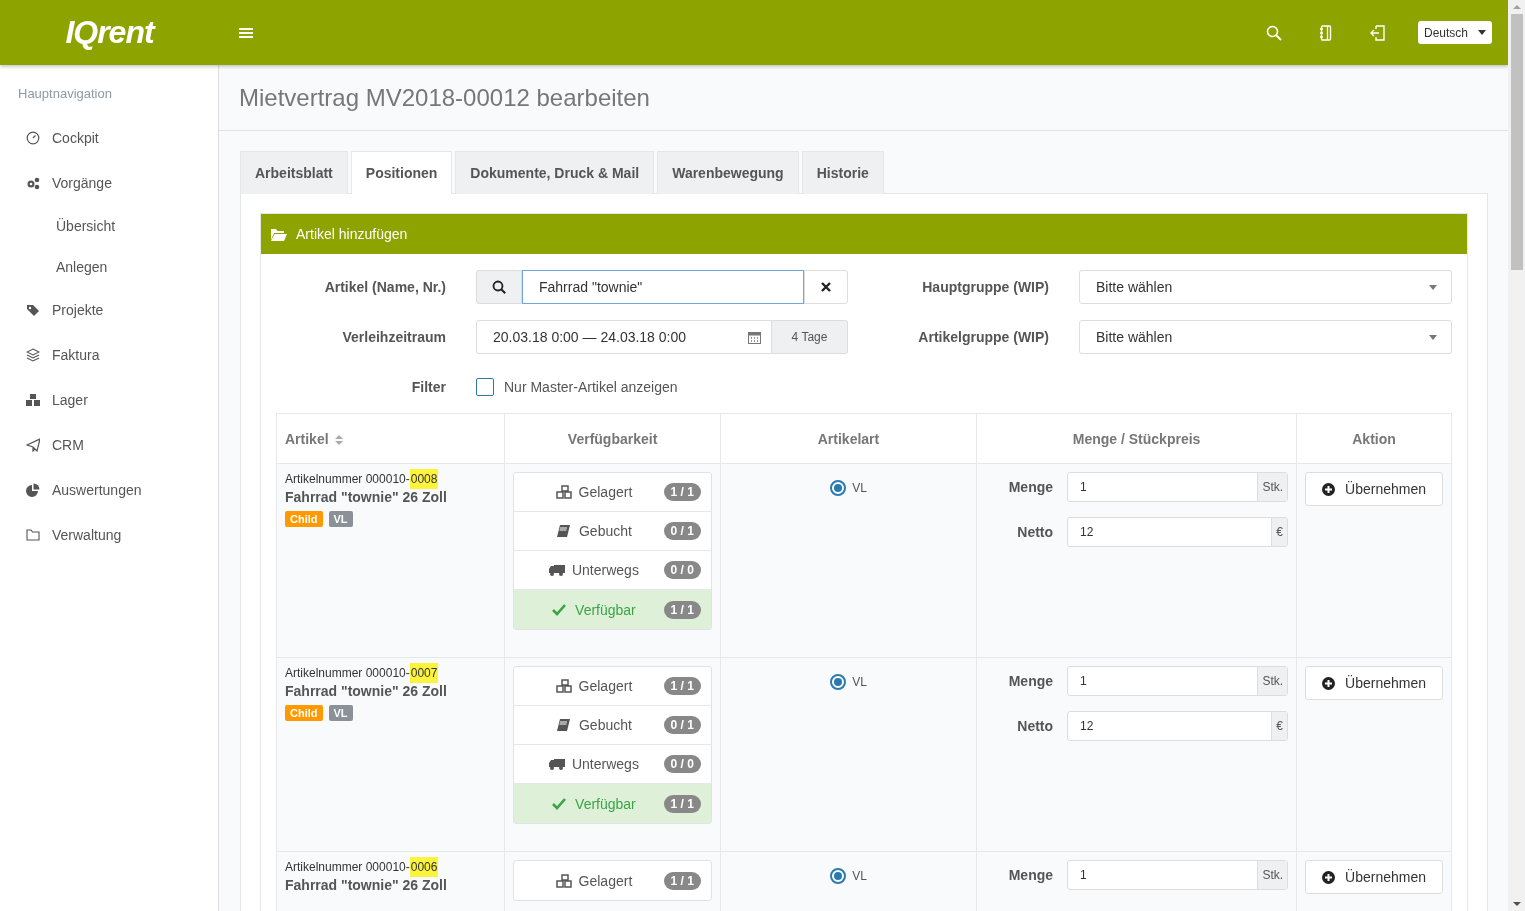 This screenshot has height=911, width=1525. What do you see at coordinates (428, 387) in the screenshot?
I see `field-label: Filter` at bounding box center [428, 387].